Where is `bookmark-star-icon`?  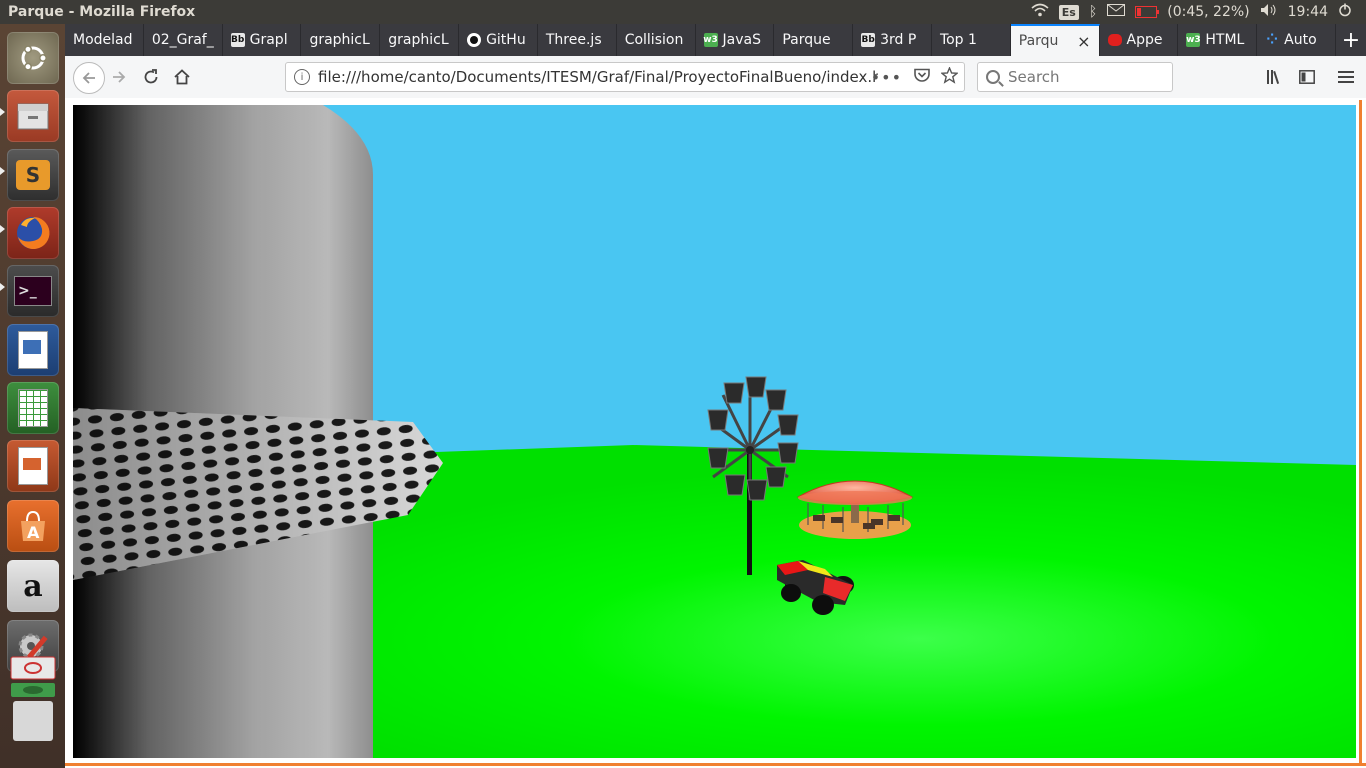
bookmark-star-icon is located at coordinates (949, 76).